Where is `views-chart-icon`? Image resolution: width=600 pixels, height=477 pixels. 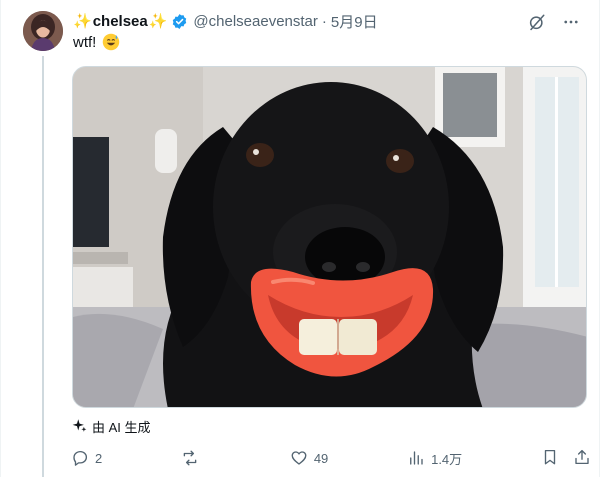
views-chart-icon is located at coordinates (416, 458).